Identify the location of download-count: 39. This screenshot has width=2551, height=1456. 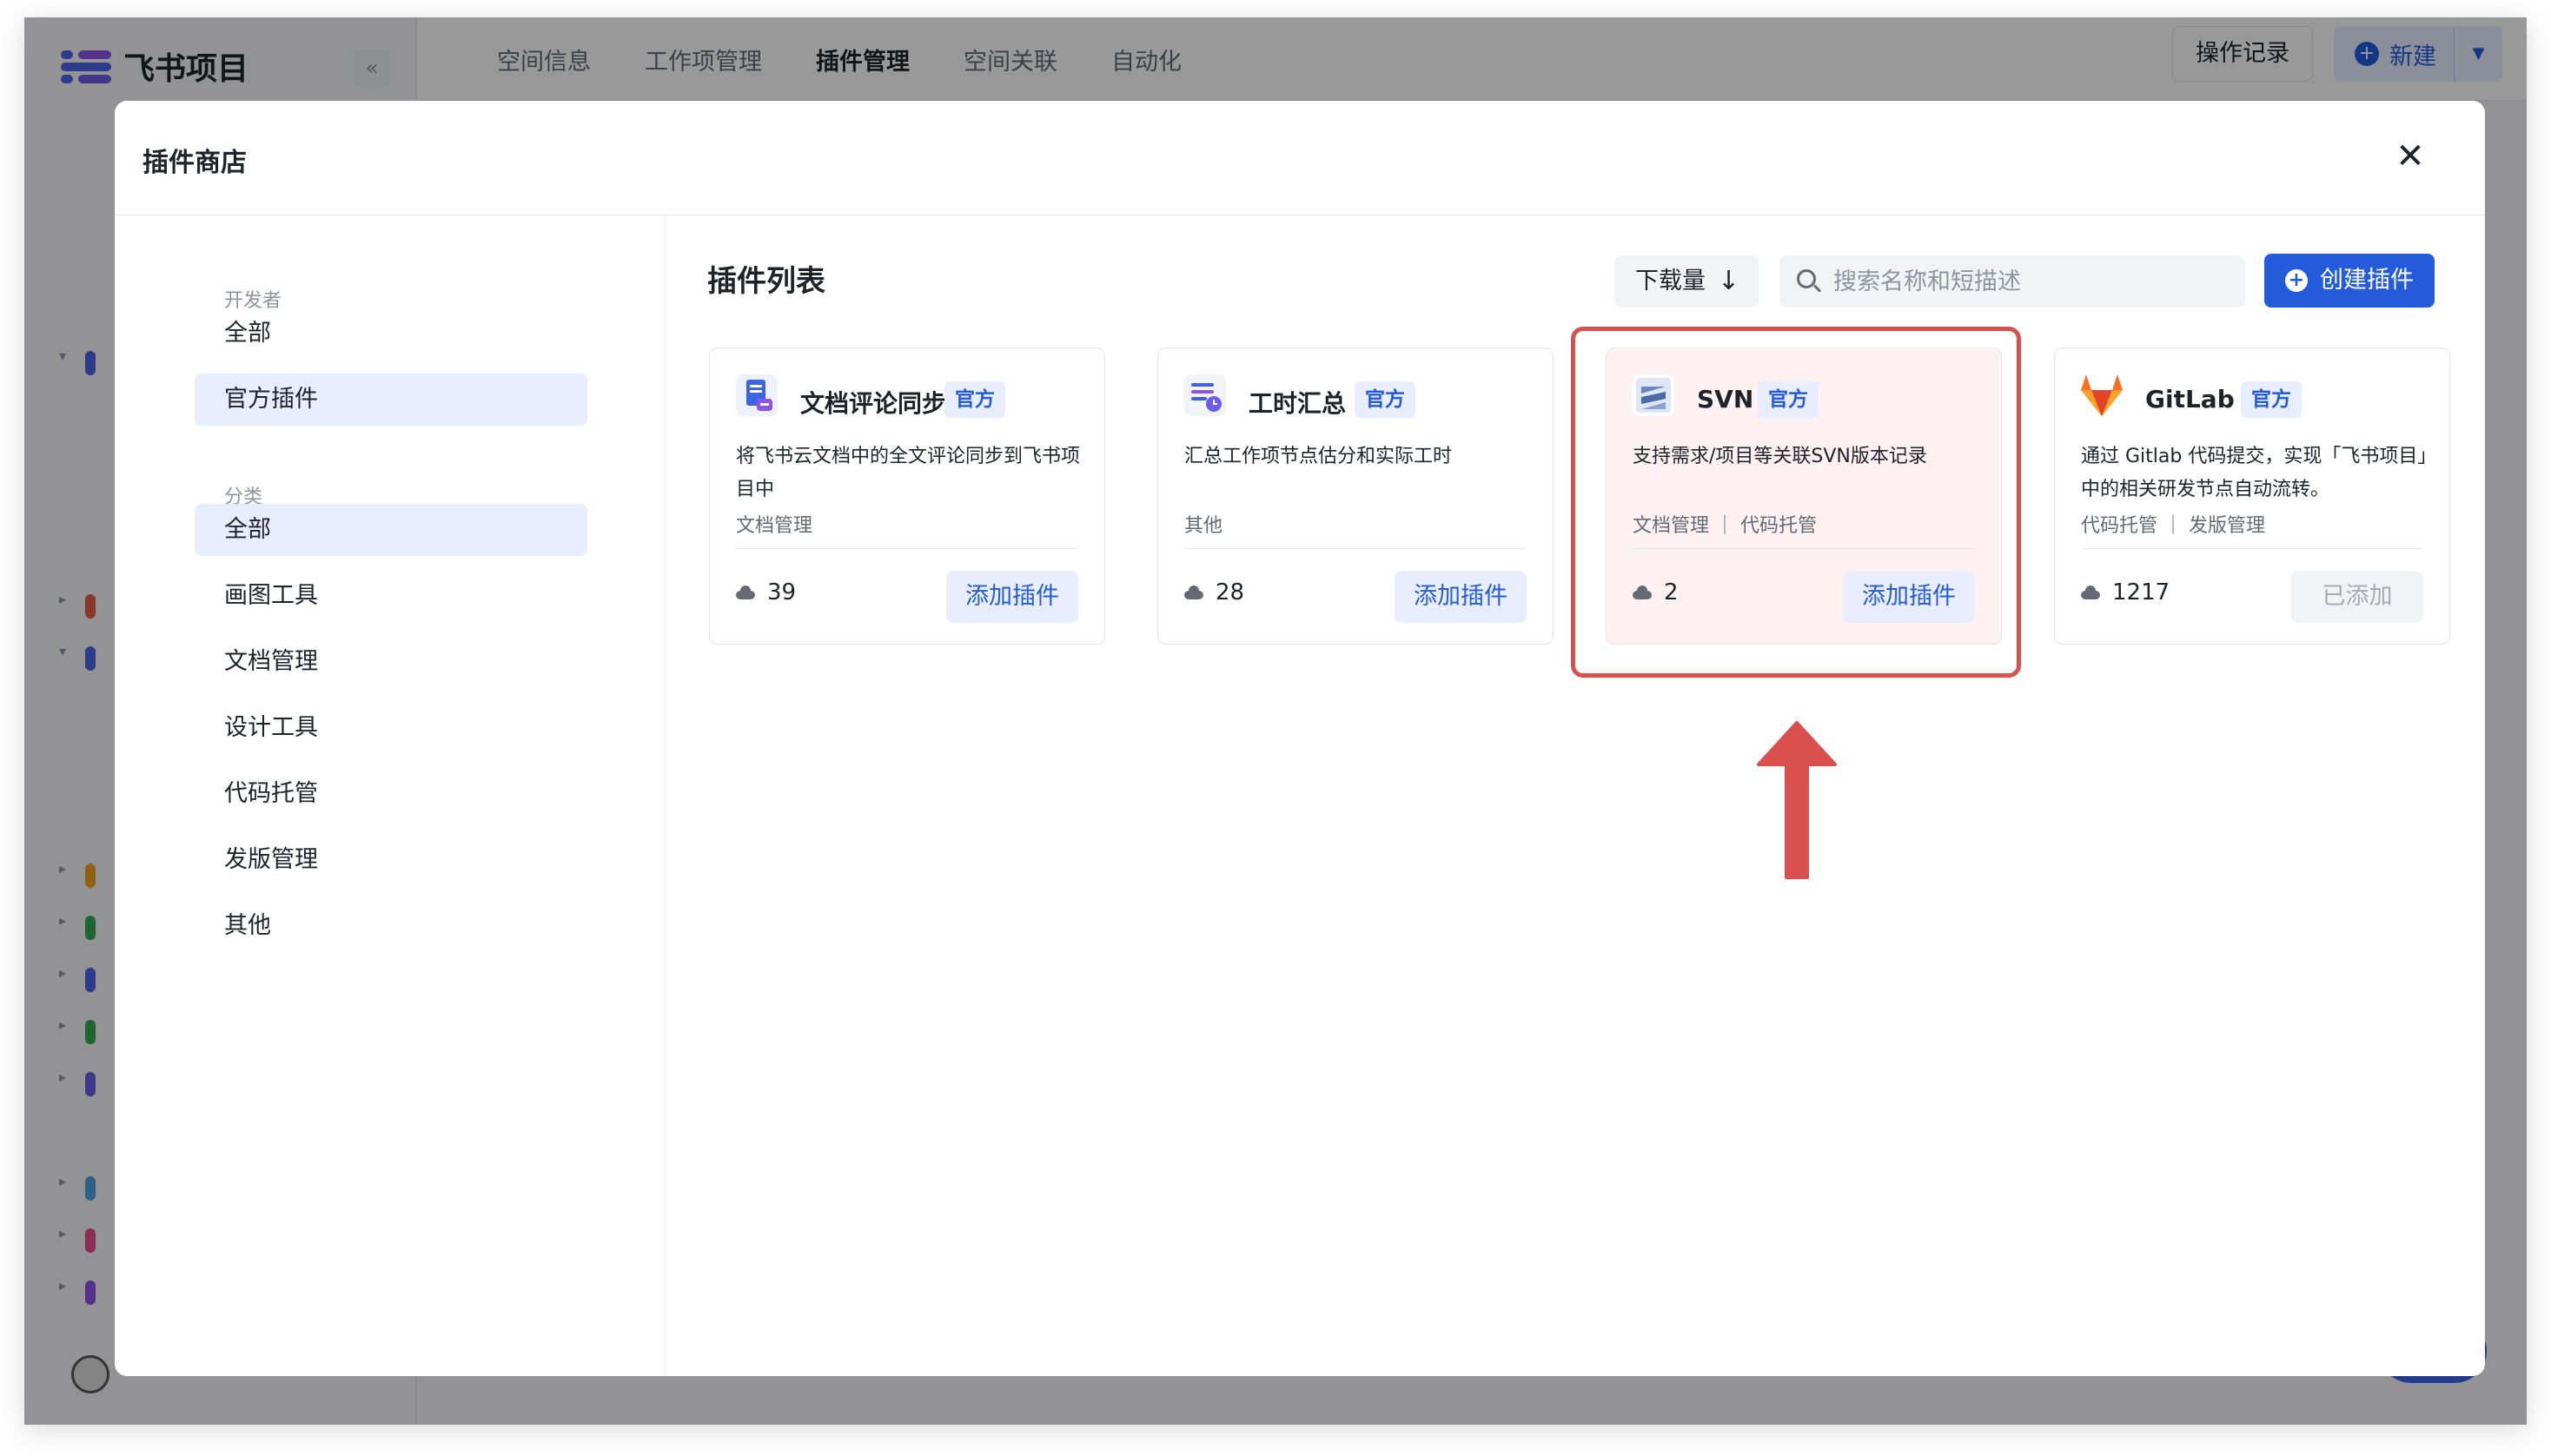
(766, 592).